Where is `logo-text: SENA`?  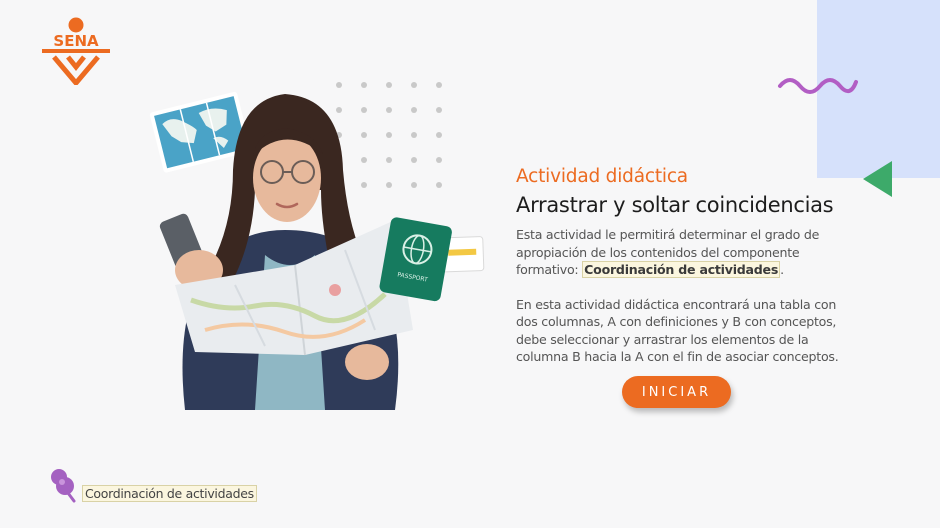 logo-text: SENA is located at coordinates (76, 41).